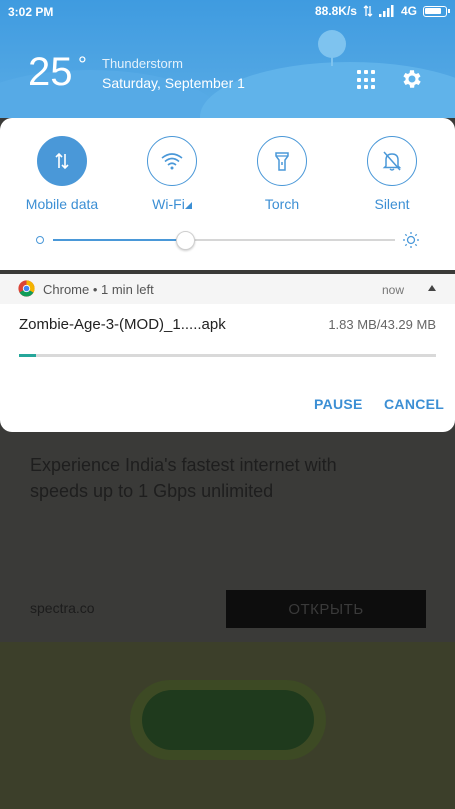 The width and height of the screenshot is (455, 809). I want to click on brightness-slider-thumb, so click(185, 240).